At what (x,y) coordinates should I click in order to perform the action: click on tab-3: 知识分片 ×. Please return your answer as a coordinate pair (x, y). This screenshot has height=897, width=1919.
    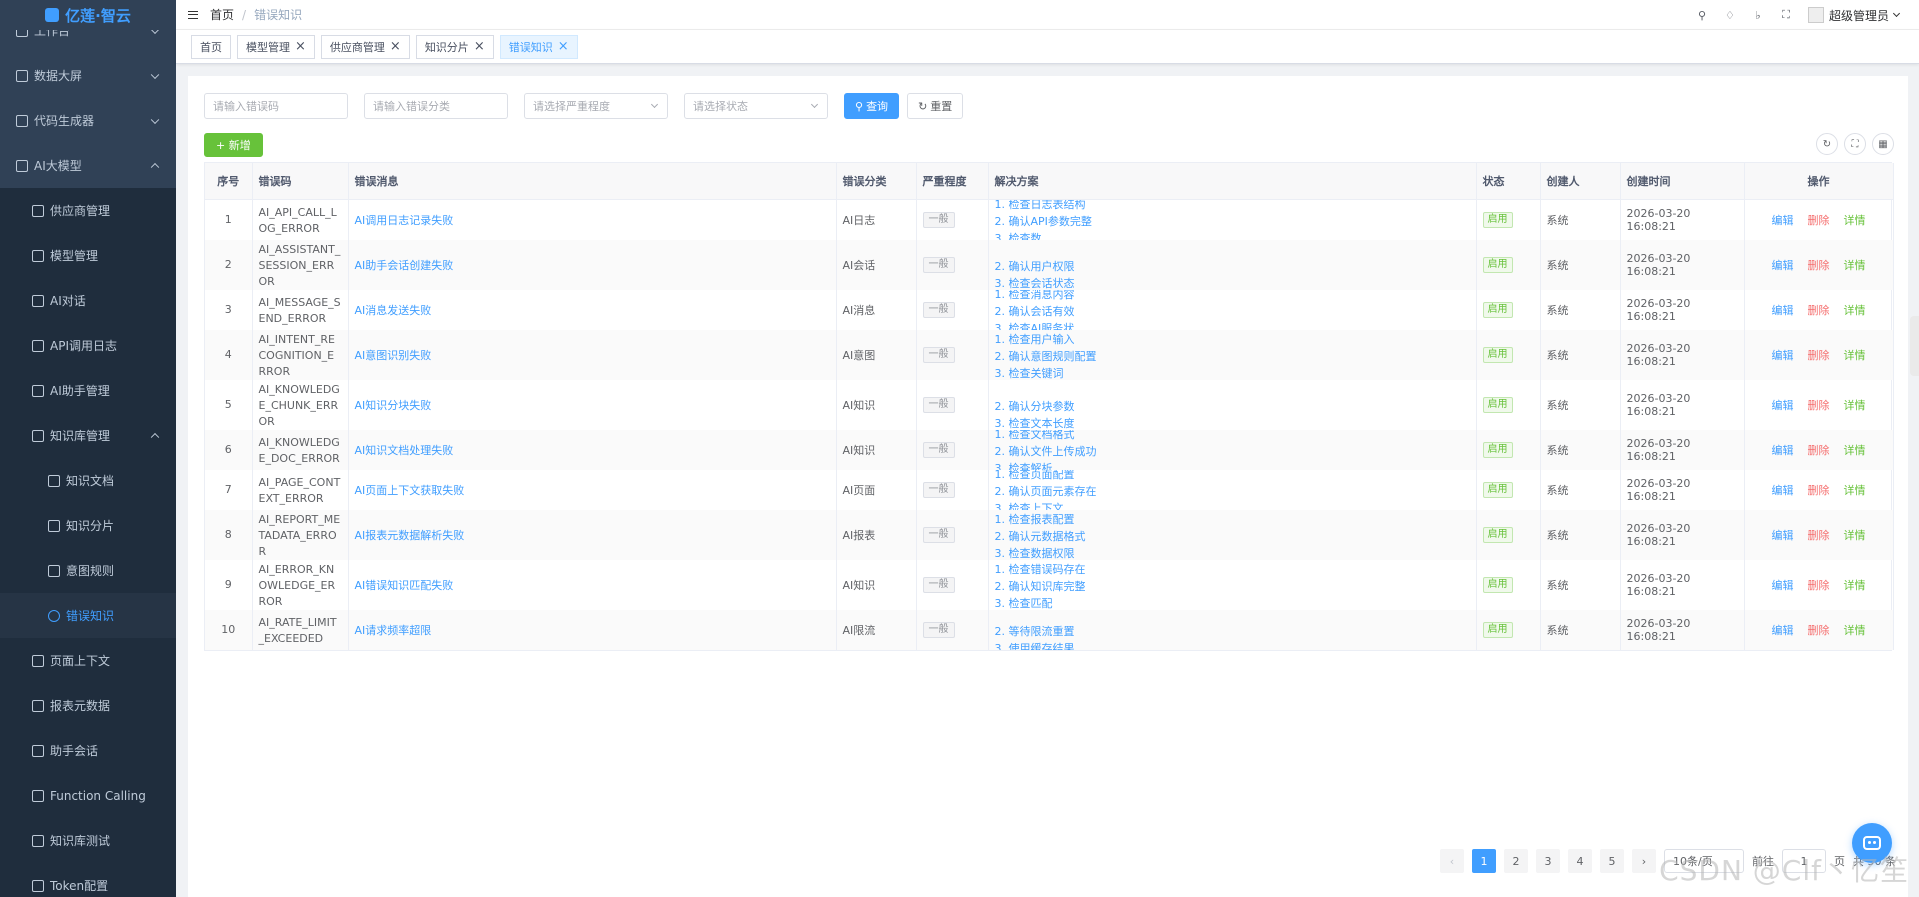
    Looking at the image, I should click on (454, 46).